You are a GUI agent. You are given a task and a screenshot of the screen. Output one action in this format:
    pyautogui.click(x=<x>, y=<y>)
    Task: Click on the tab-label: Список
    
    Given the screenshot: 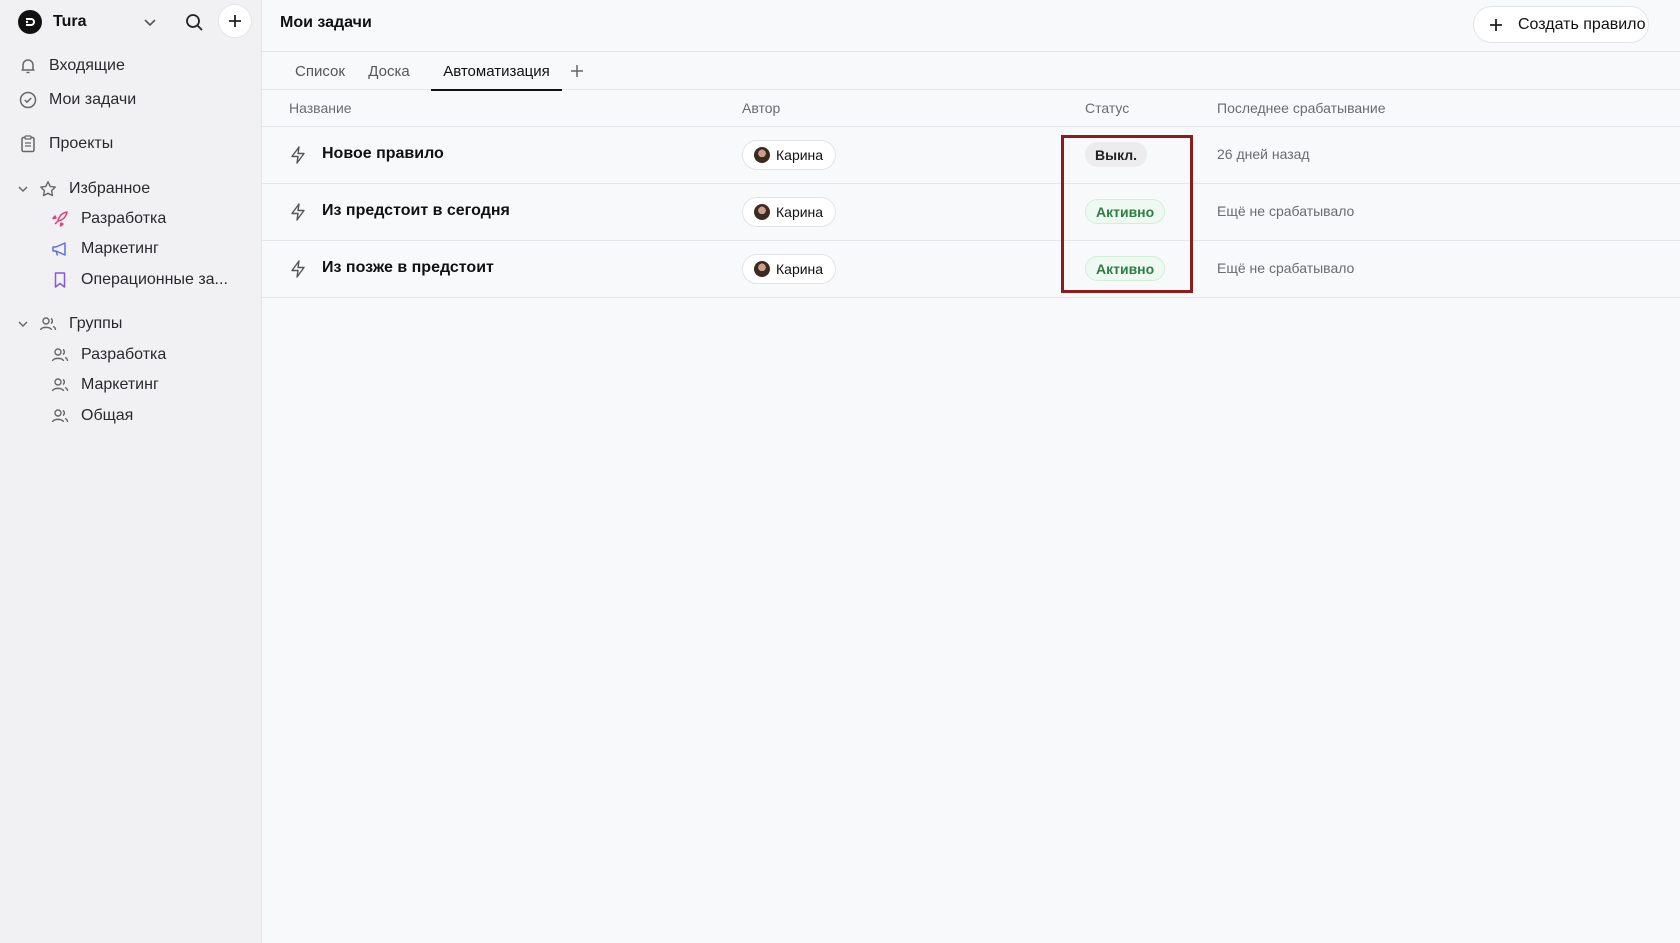 What is the action you would take?
    pyautogui.click(x=320, y=71)
    